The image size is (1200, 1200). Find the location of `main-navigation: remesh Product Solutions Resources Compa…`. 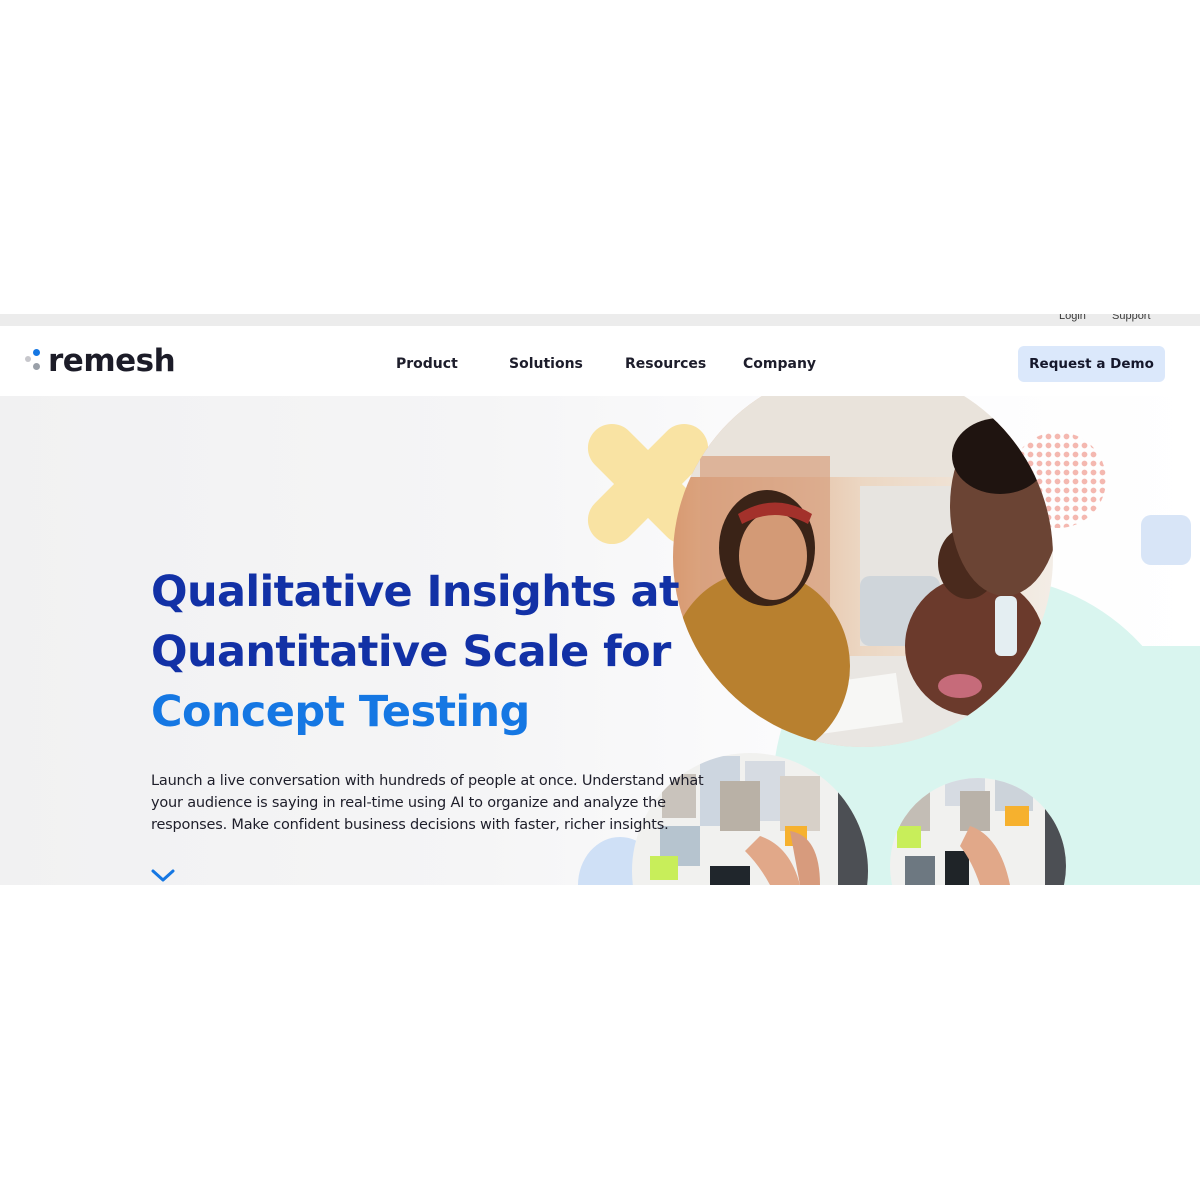

main-navigation: remesh Product Solutions Resources Compa… is located at coordinates (600, 361).